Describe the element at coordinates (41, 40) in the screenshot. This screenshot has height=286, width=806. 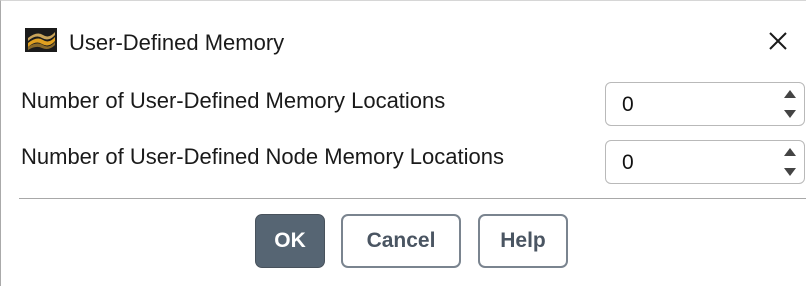
I see `fluent-logo-icon` at that location.